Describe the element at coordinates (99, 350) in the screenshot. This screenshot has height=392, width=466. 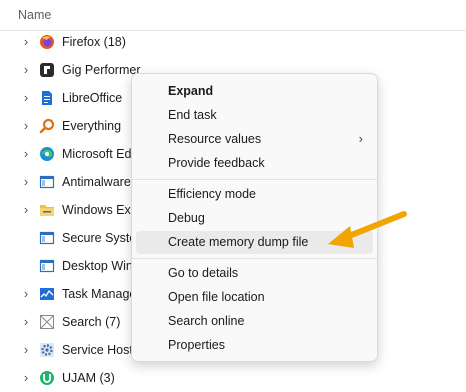
I see `process-name: Service Host:` at that location.